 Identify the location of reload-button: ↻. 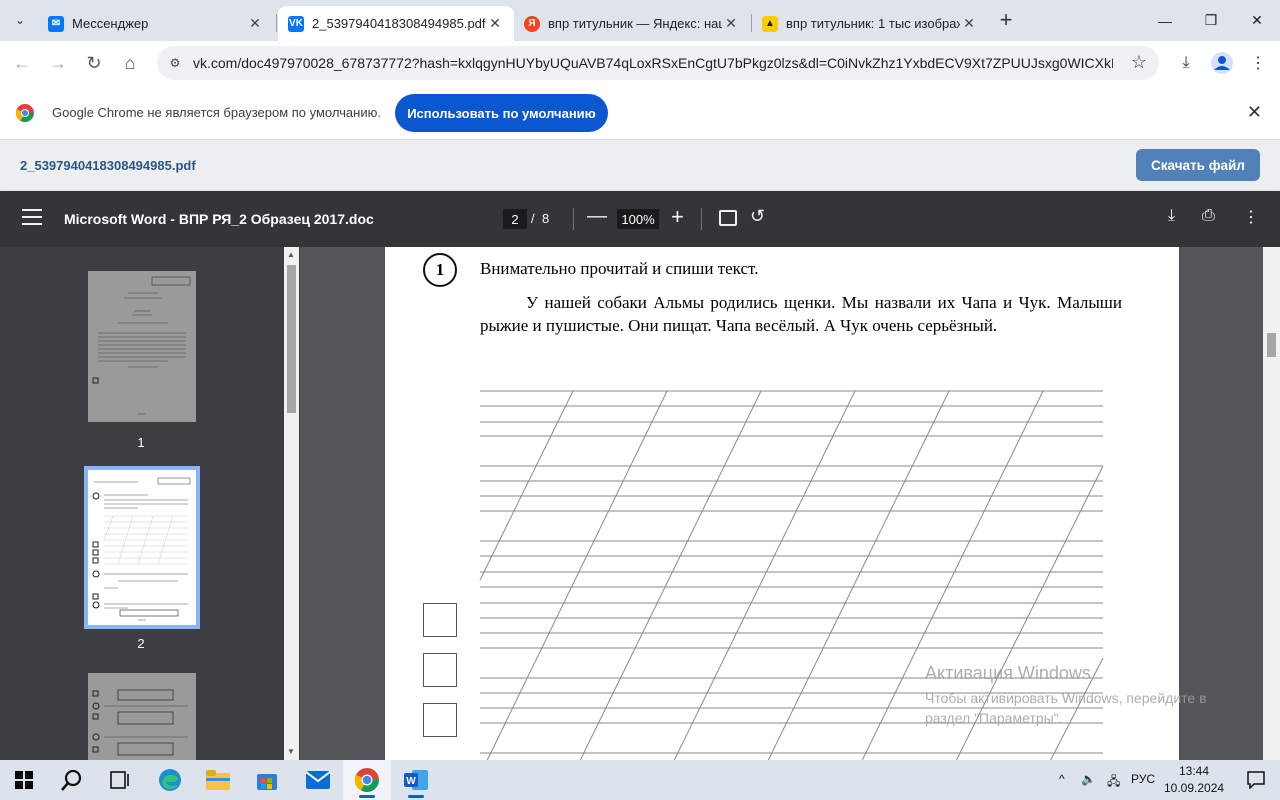
(94, 63).